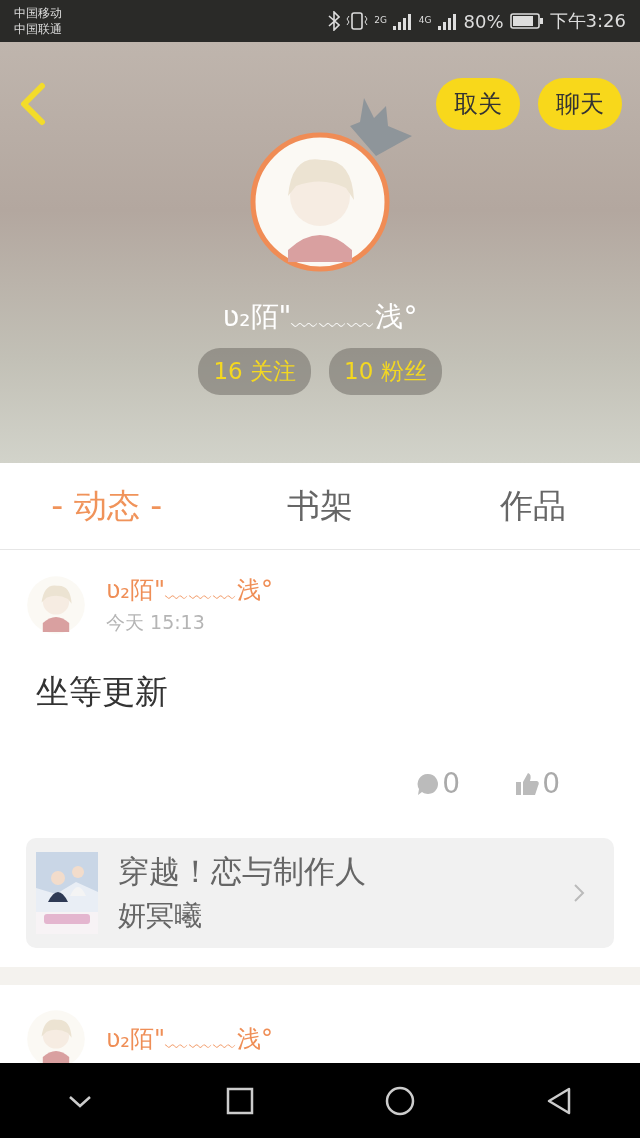 The height and width of the screenshot is (1138, 640). Describe the element at coordinates (38, 13) in the screenshot. I see `carrier-name: 中国移动` at that location.